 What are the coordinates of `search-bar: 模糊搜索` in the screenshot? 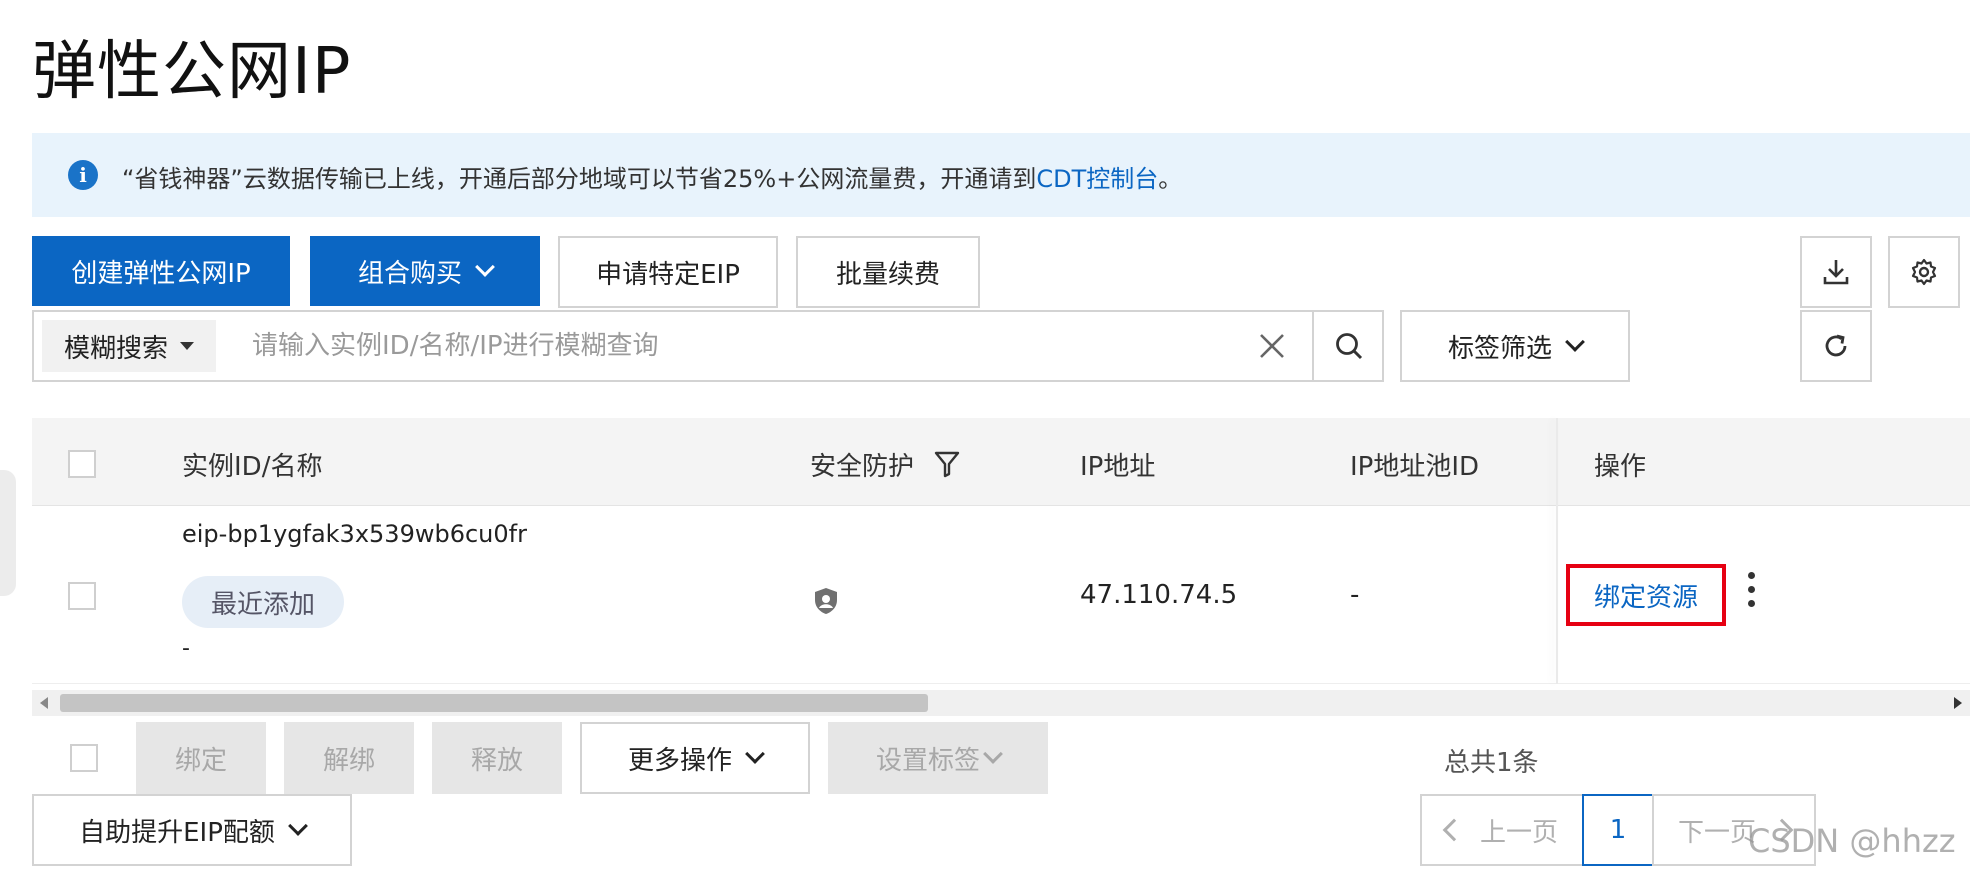 It's located at (708, 346).